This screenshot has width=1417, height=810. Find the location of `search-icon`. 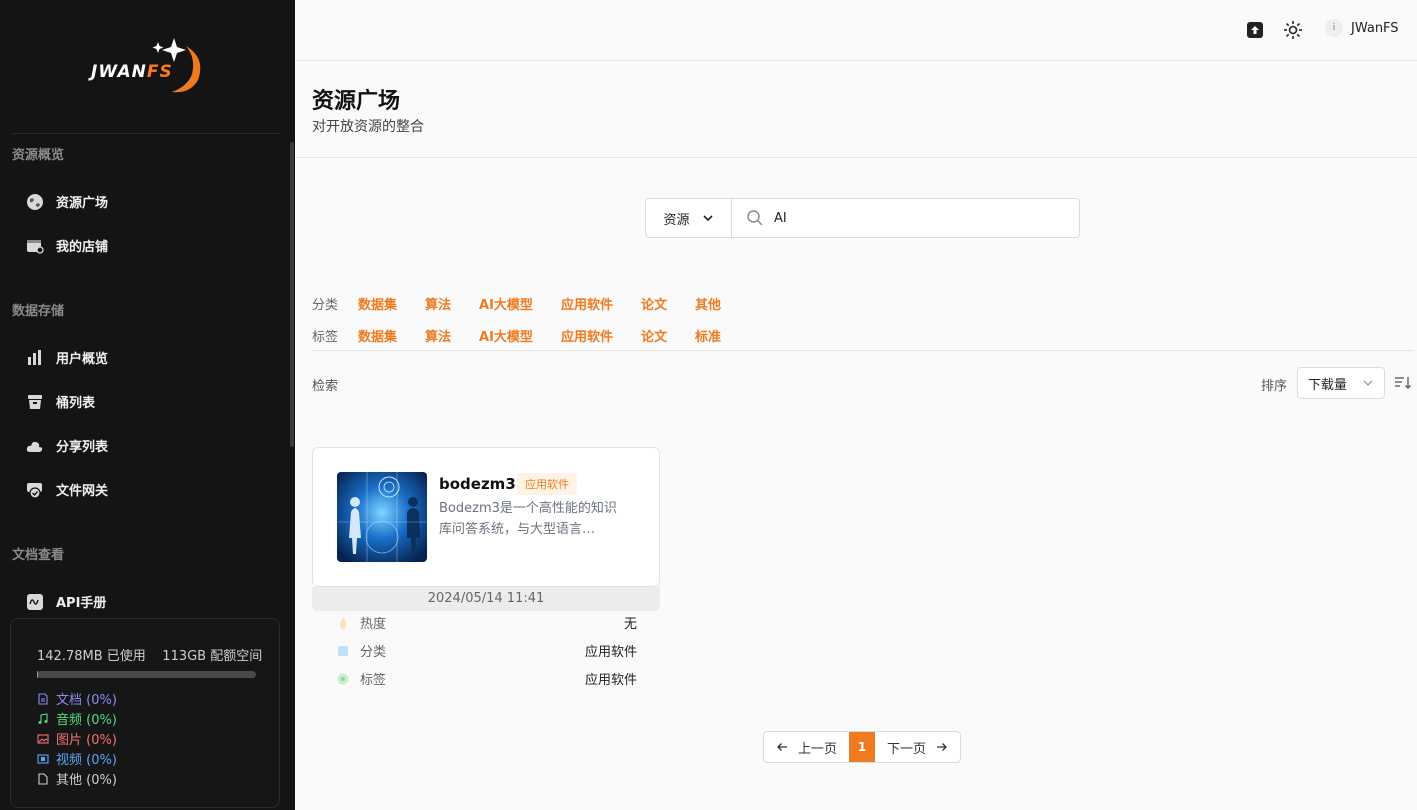

search-icon is located at coordinates (755, 218).